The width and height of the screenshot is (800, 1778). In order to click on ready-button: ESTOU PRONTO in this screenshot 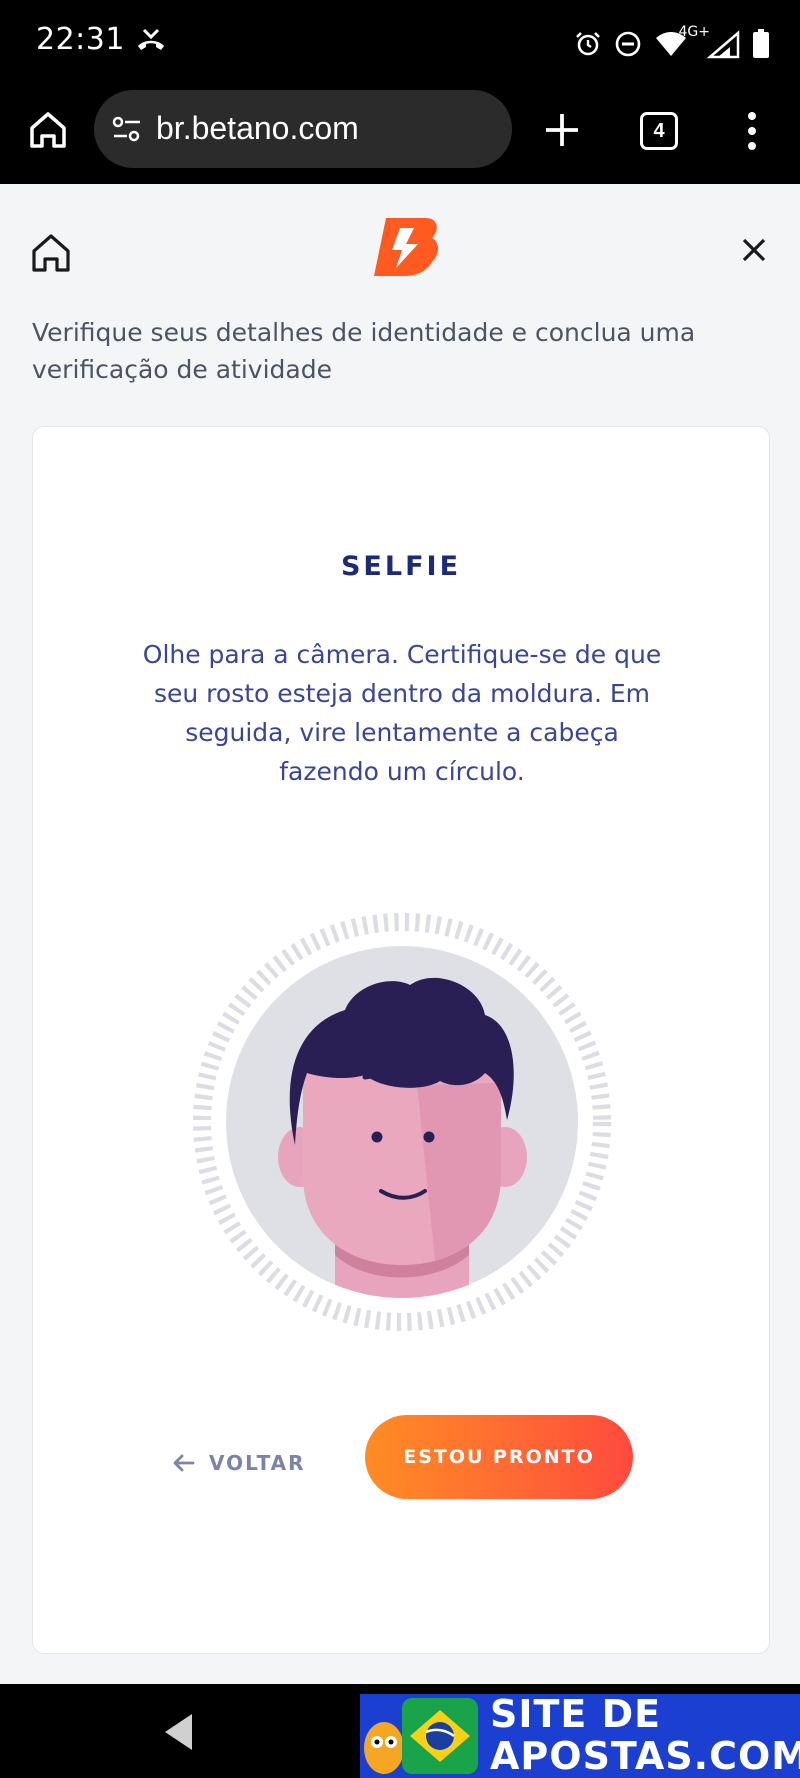, I will do `click(499, 1457)`.